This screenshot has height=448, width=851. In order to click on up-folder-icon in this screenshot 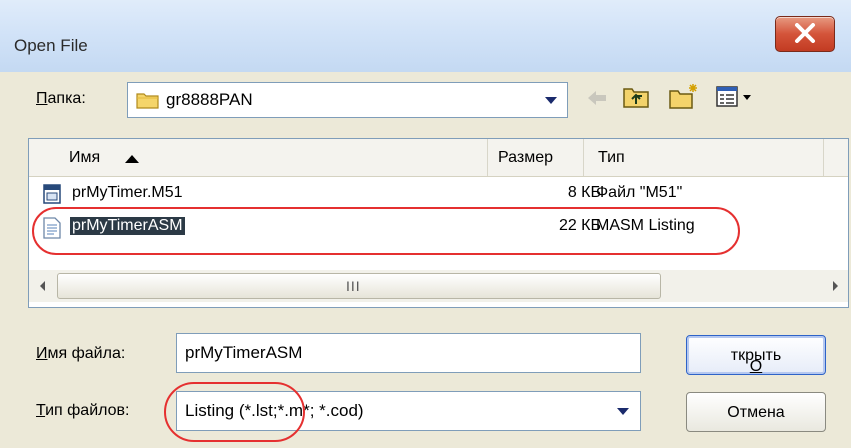, I will do `click(636, 97)`.